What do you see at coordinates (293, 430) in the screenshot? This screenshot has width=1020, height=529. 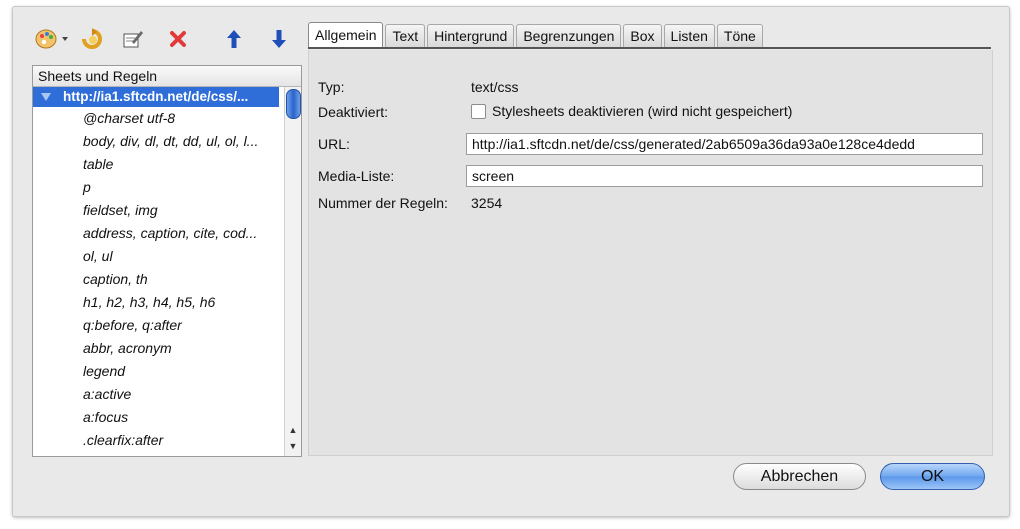 I see `scroll-up-arrow-icon: ▲` at bounding box center [293, 430].